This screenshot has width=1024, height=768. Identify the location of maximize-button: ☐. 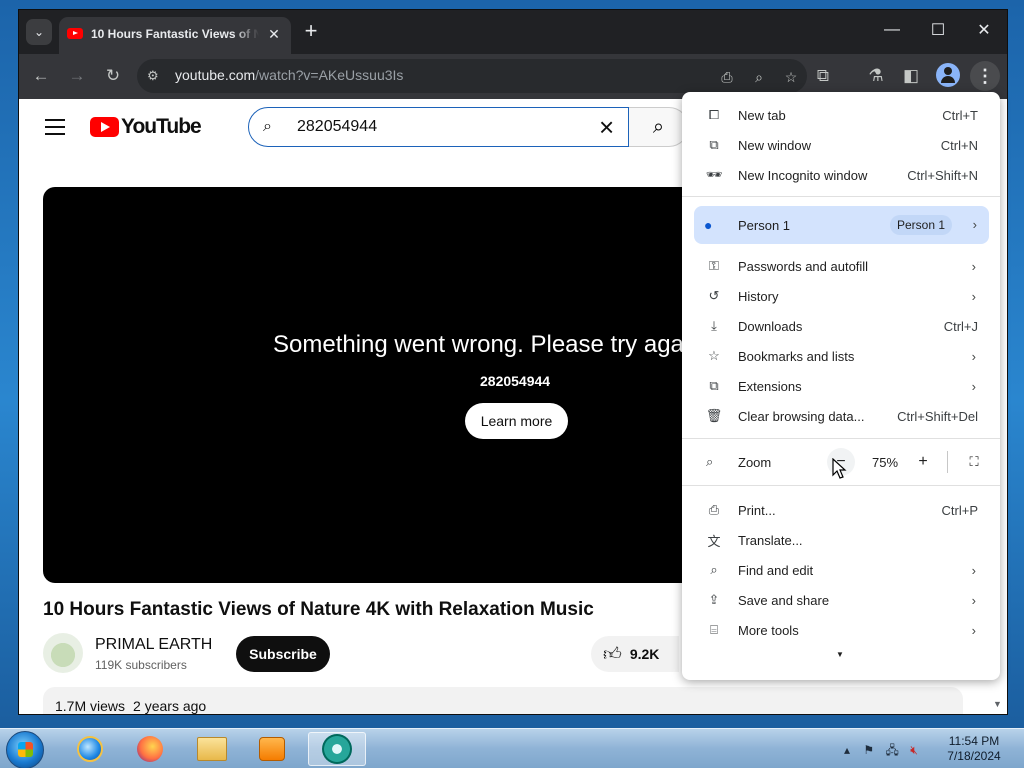
(938, 30).